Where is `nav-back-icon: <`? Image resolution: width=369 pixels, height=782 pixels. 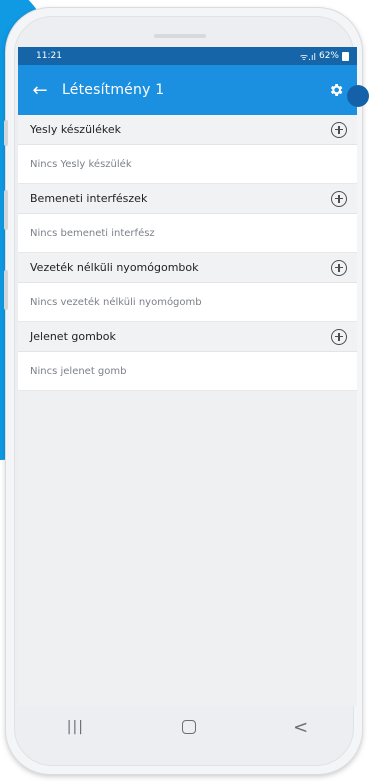 nav-back-icon: < is located at coordinates (300, 727).